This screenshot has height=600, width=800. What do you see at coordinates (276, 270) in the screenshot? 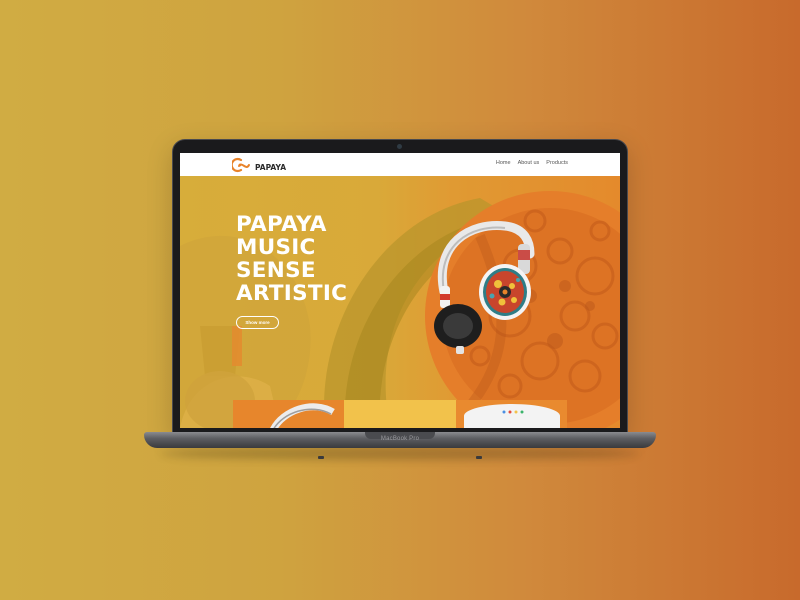
I see `hero-title-line: SENSE` at bounding box center [276, 270].